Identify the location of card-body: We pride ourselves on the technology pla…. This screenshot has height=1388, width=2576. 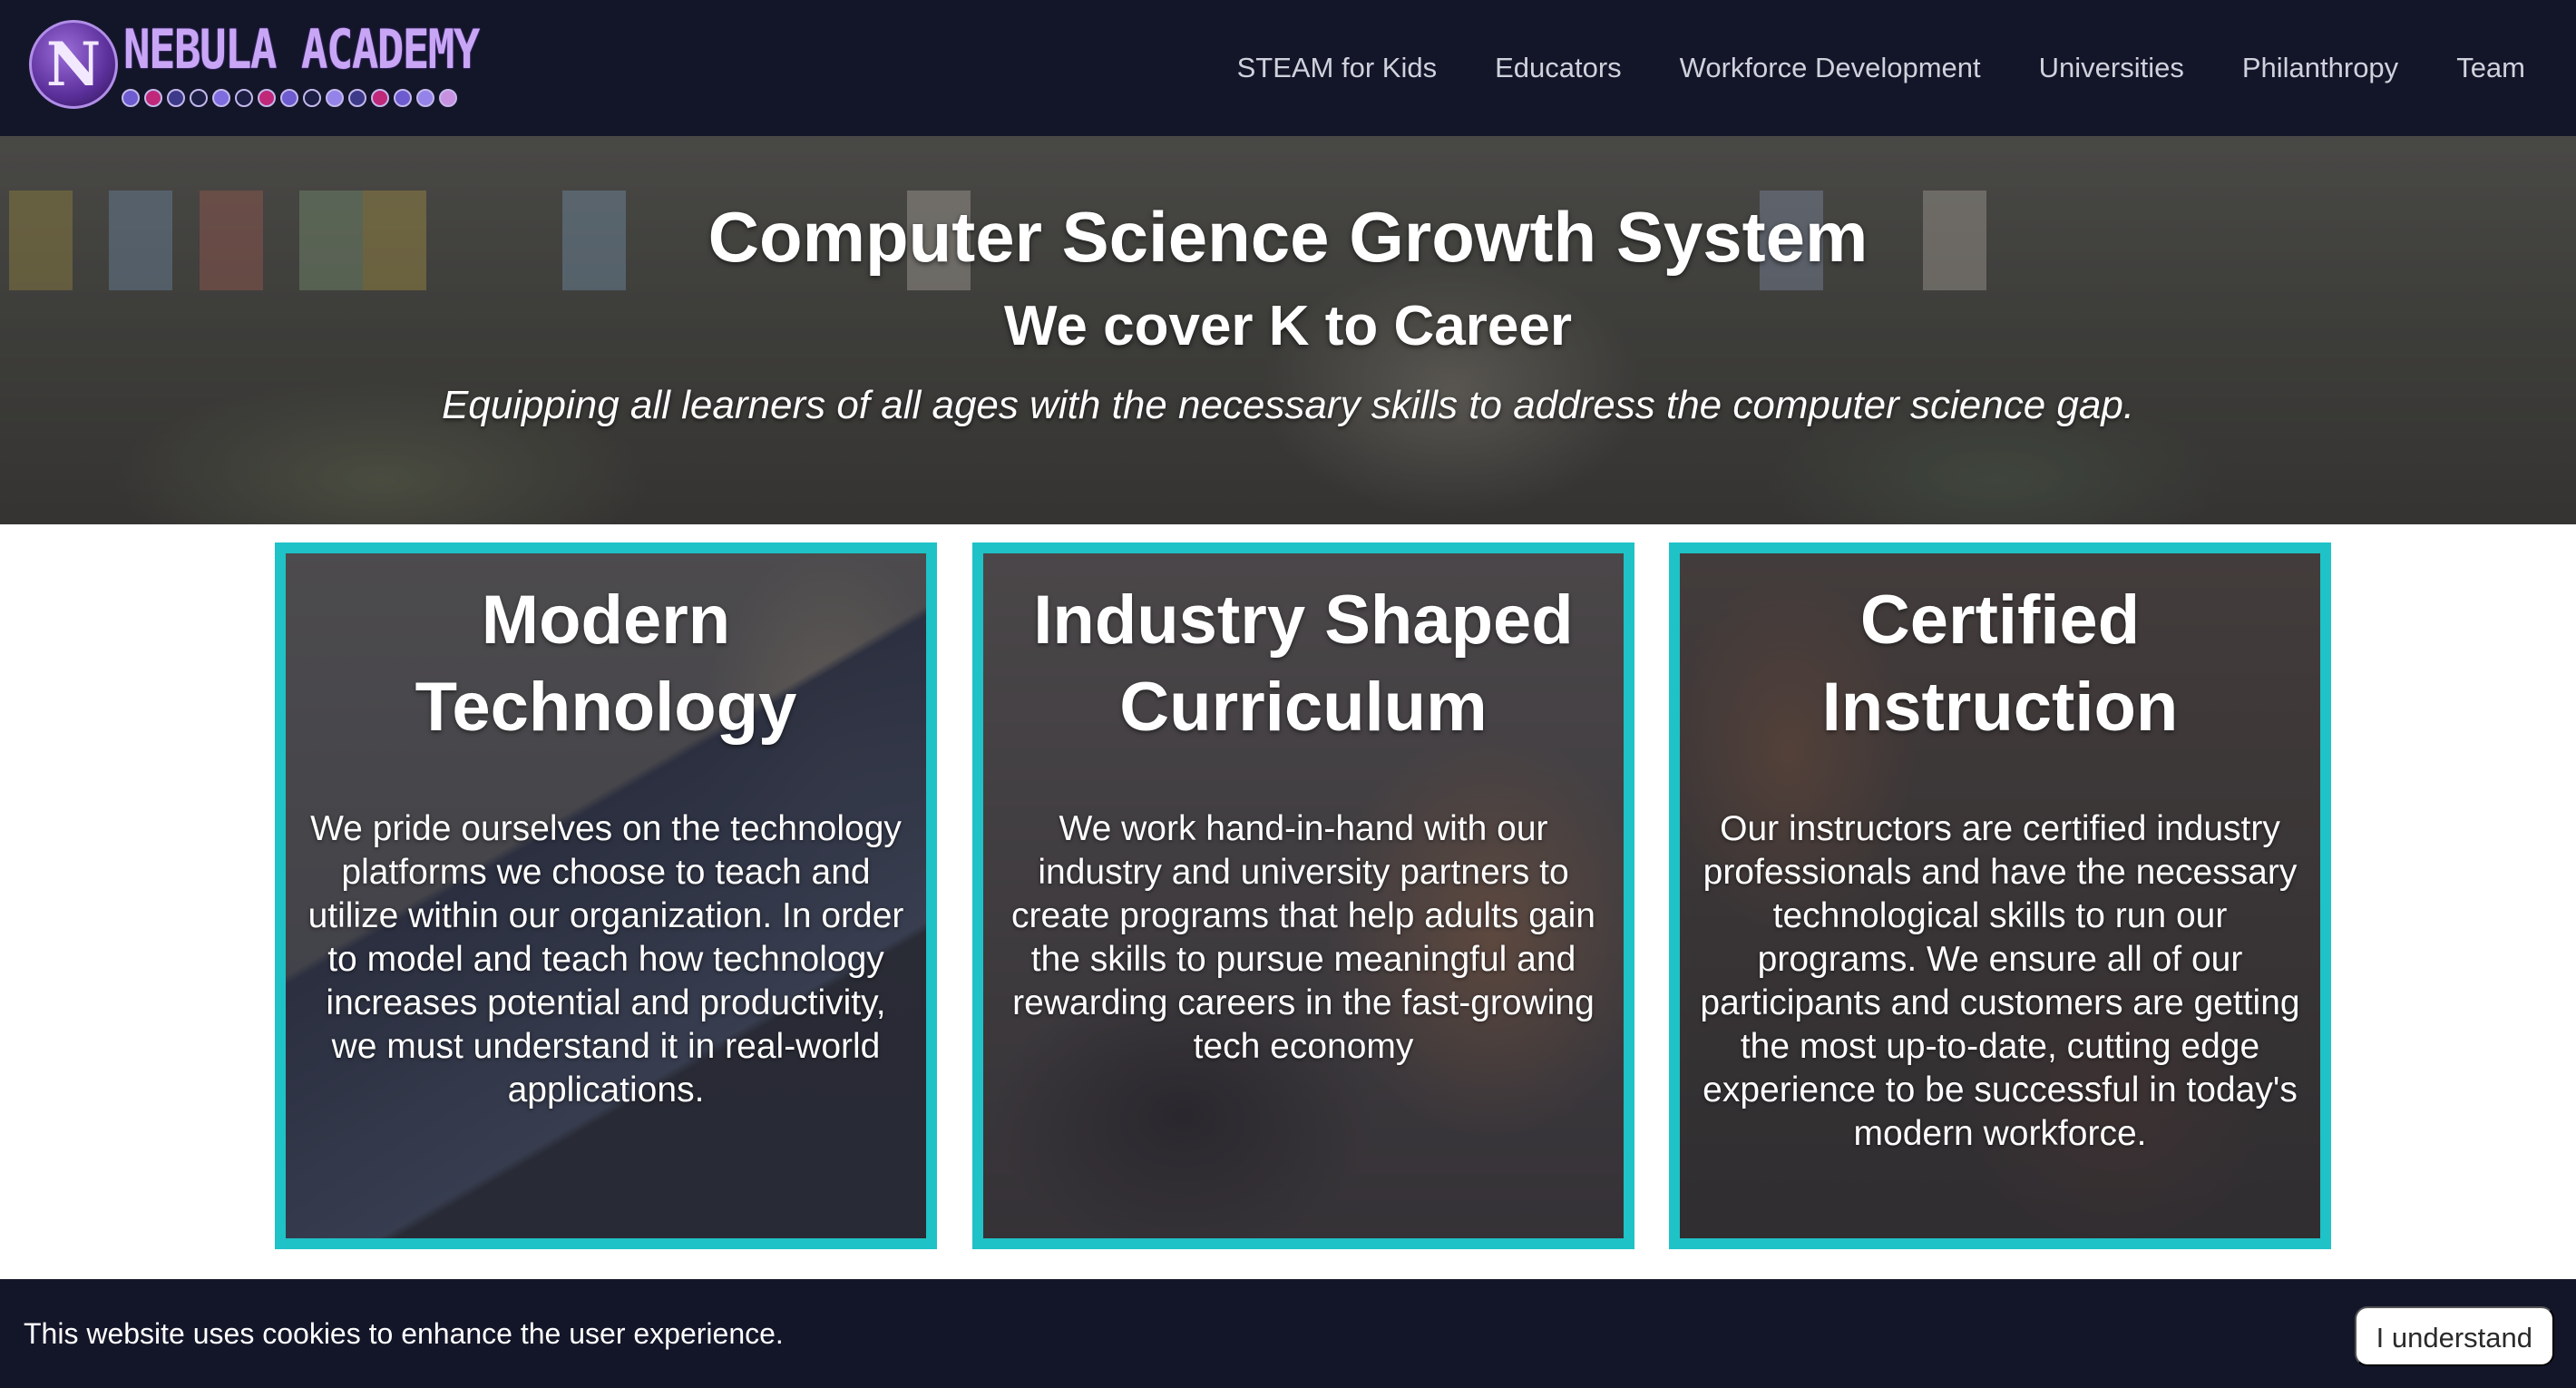
(605, 959).